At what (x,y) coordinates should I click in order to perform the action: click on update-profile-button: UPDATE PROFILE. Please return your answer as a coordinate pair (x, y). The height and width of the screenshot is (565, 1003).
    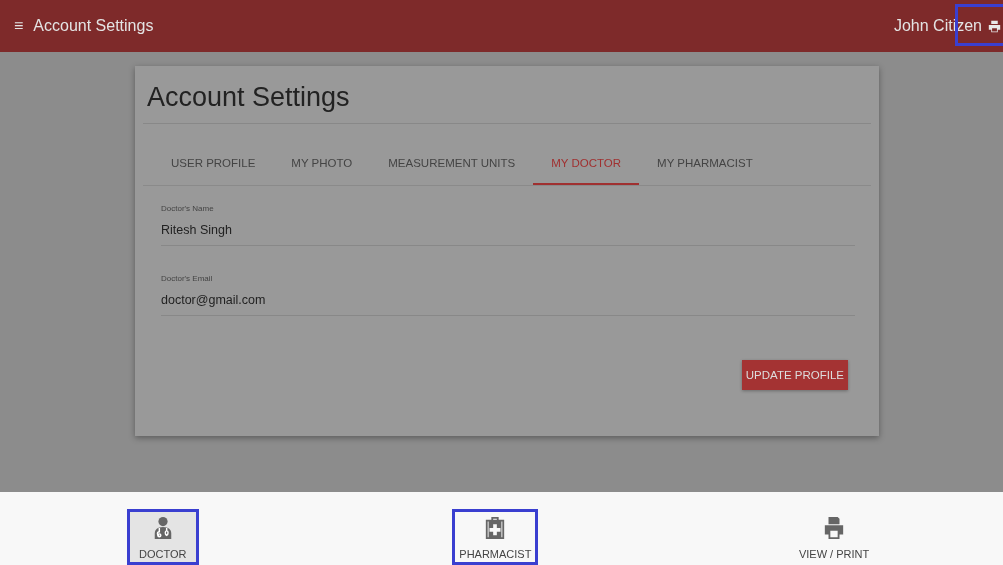
    Looking at the image, I should click on (794, 375).